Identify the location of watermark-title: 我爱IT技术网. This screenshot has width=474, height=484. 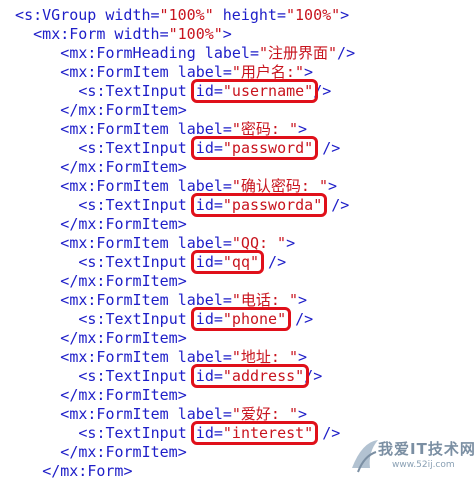
(426, 449).